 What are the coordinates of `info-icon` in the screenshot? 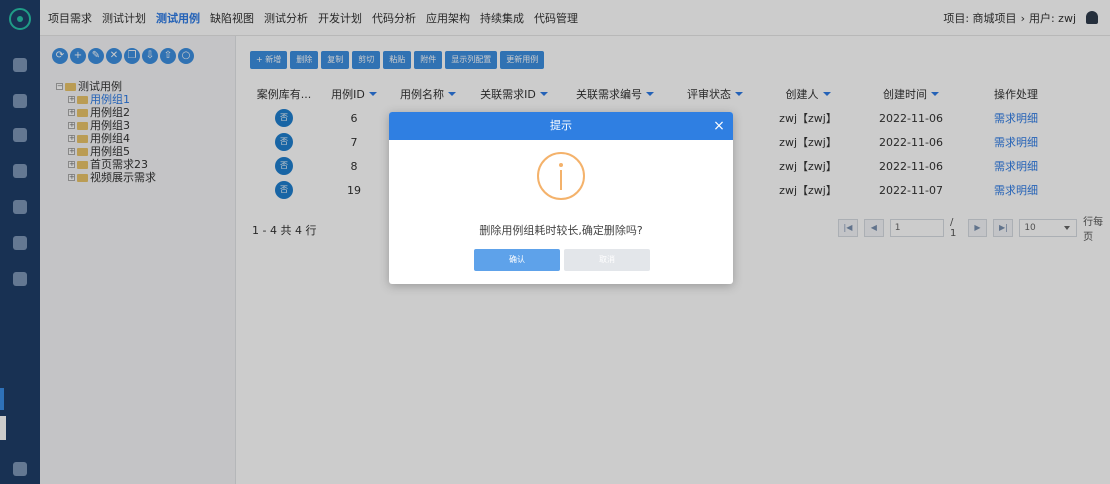 It's located at (561, 176).